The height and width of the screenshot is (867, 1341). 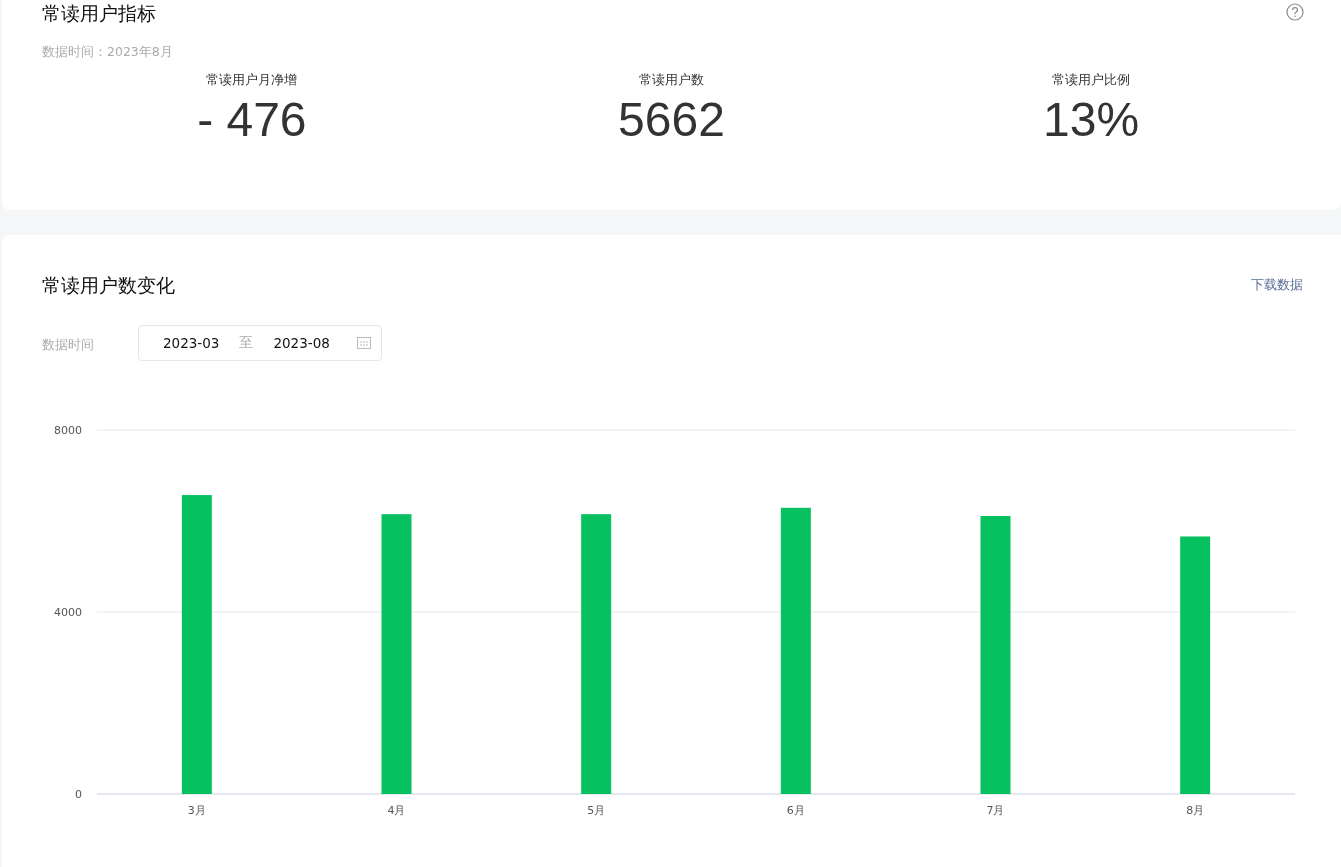 I want to click on y-axis-label: 8000, so click(x=68, y=430).